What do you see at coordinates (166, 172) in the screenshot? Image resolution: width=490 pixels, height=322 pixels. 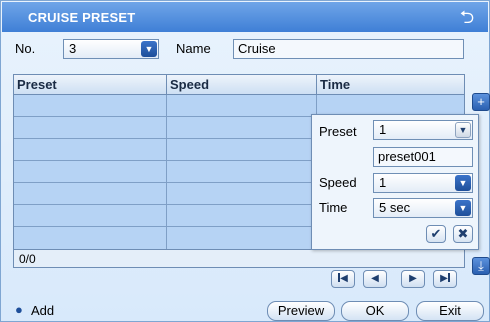 I see `column-divider` at bounding box center [166, 172].